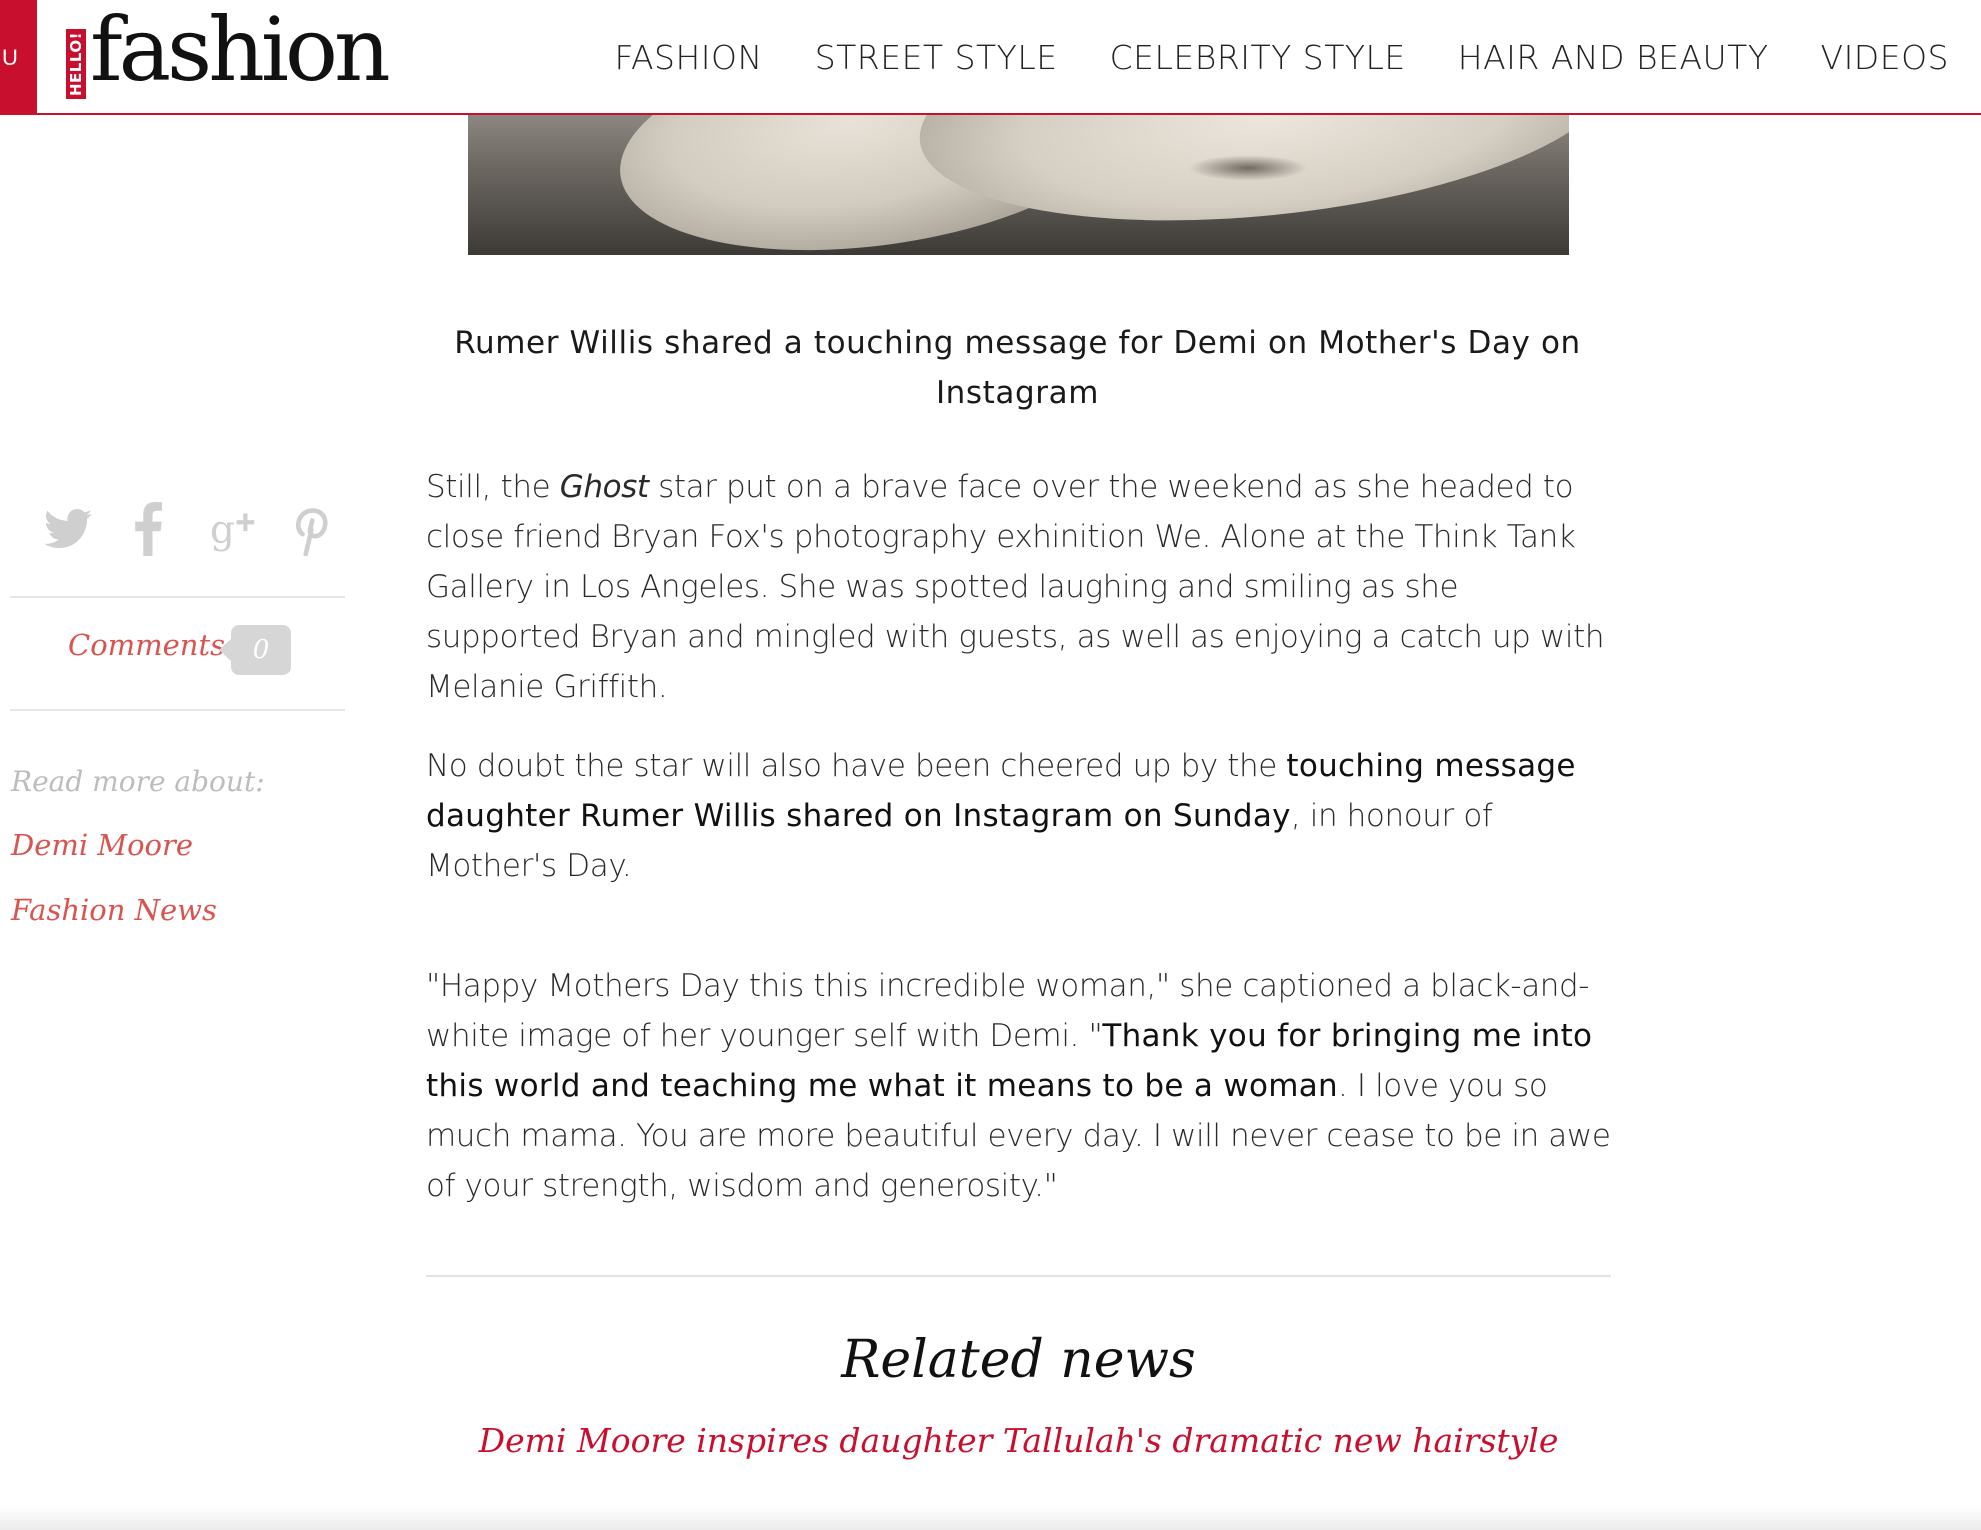 The width and height of the screenshot is (1981, 1530). What do you see at coordinates (255, 650) in the screenshot?
I see `comments-count-badge: 0` at bounding box center [255, 650].